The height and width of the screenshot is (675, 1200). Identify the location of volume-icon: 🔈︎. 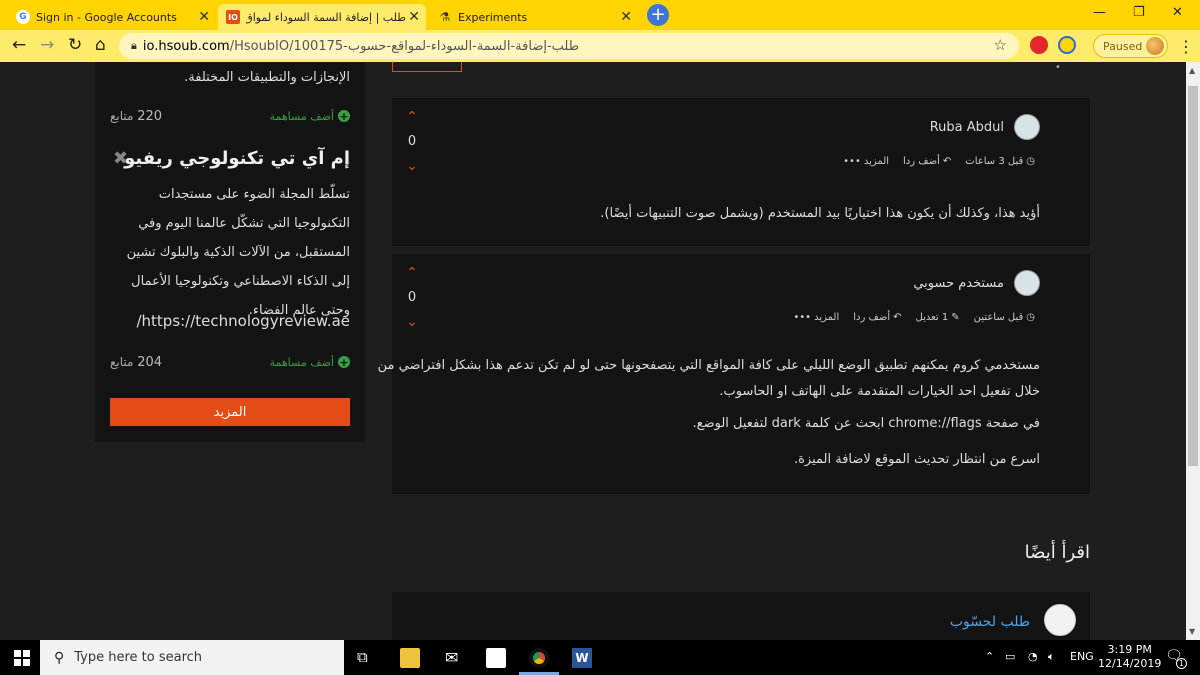
(1051, 657).